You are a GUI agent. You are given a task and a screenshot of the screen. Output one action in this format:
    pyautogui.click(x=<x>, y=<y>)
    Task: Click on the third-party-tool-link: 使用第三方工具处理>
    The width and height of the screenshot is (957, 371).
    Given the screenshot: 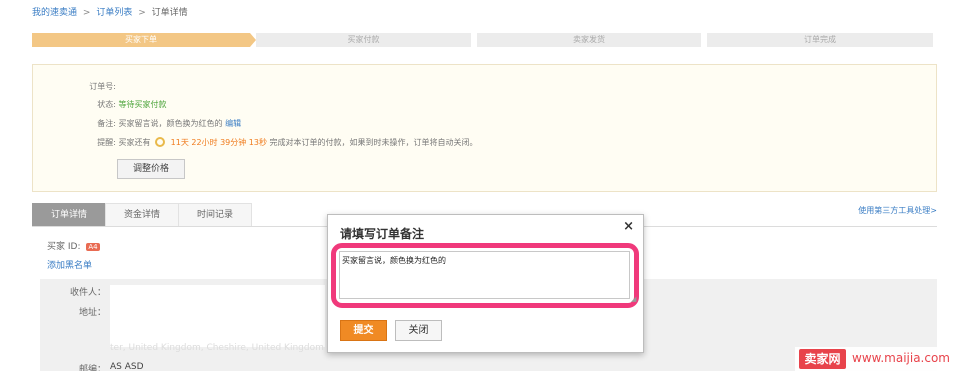 What is the action you would take?
    pyautogui.click(x=897, y=210)
    